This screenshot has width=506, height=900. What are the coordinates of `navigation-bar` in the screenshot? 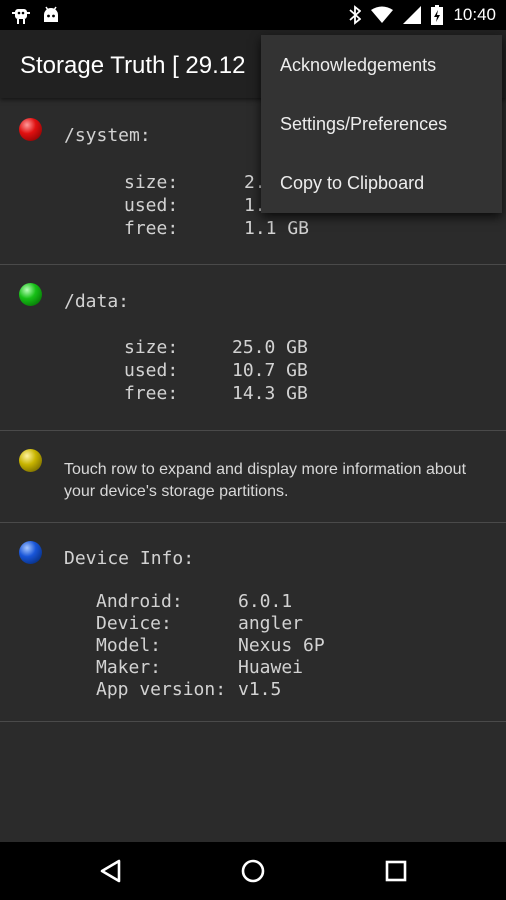 It's located at (253, 871).